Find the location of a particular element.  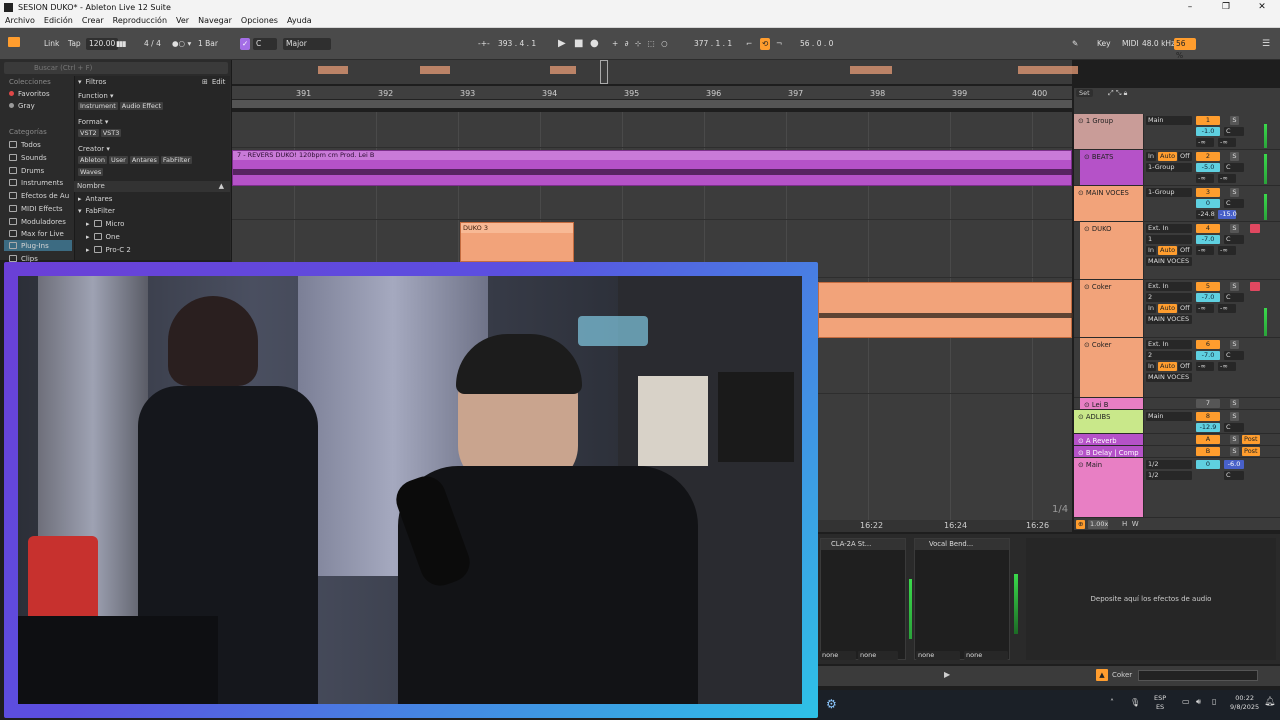

key-select: C is located at coordinates (265, 44).